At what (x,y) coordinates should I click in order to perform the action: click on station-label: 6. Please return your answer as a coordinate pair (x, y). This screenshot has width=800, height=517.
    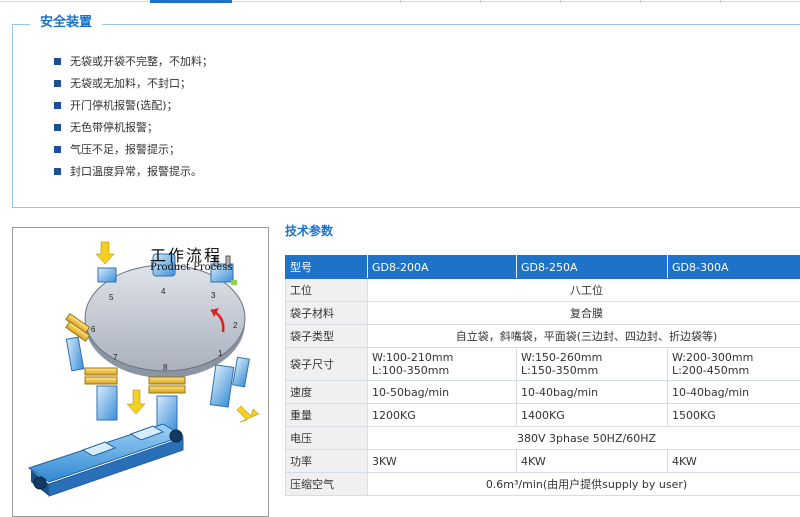
    Looking at the image, I should click on (93, 329).